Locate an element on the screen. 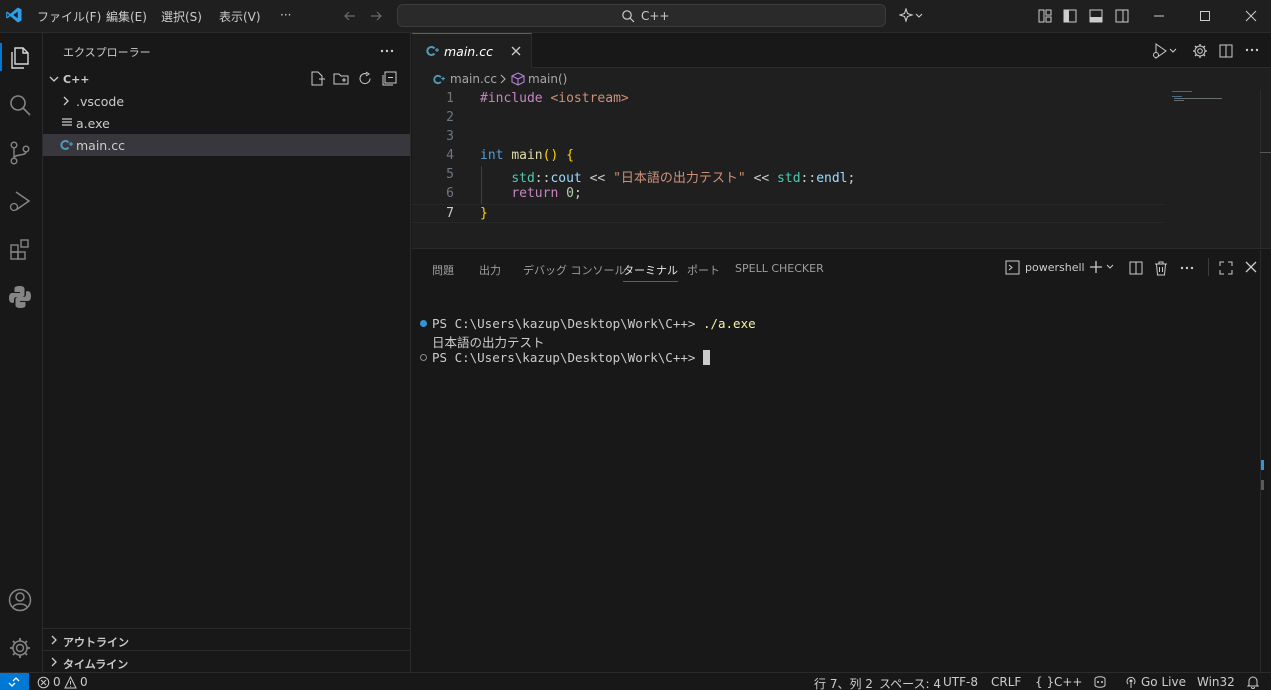 The height and width of the screenshot is (690, 1271). method-cube-icon is located at coordinates (518, 79).